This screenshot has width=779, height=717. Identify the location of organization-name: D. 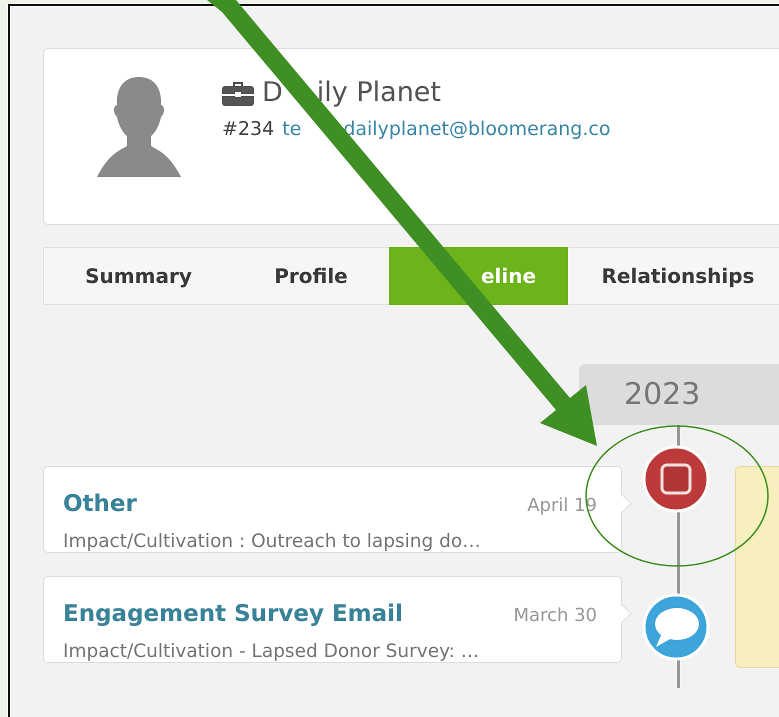
(272, 92).